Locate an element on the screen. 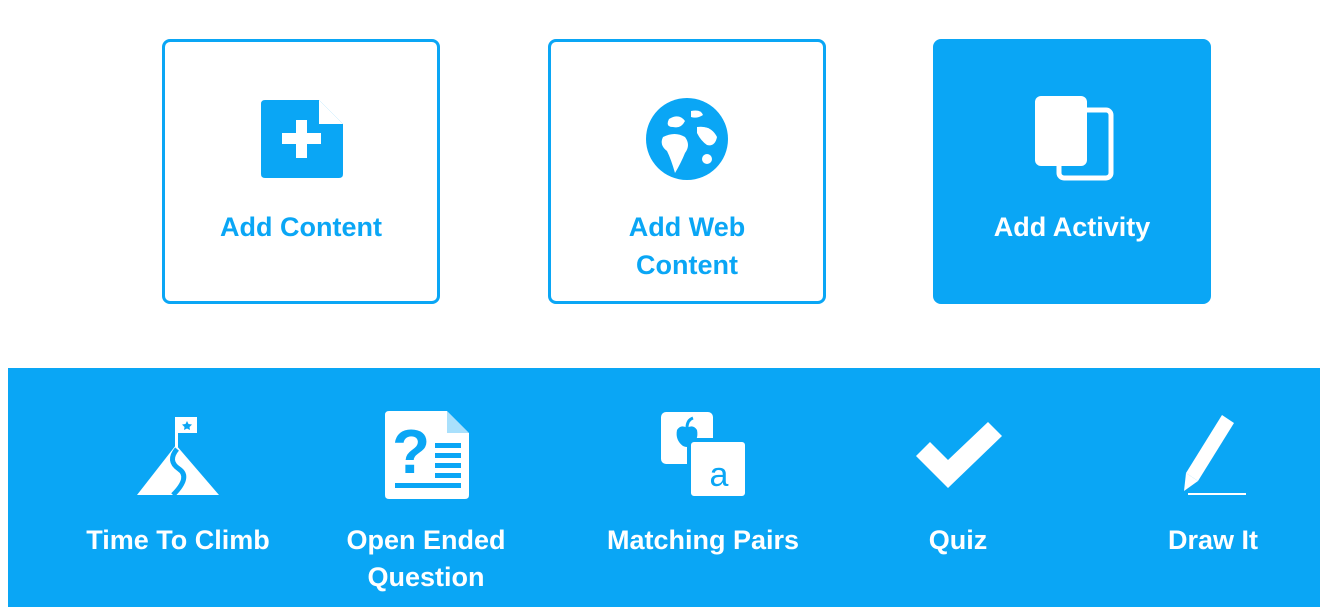 This screenshot has height=607, width=1320. quiz-option: Quiz is located at coordinates (958, 487).